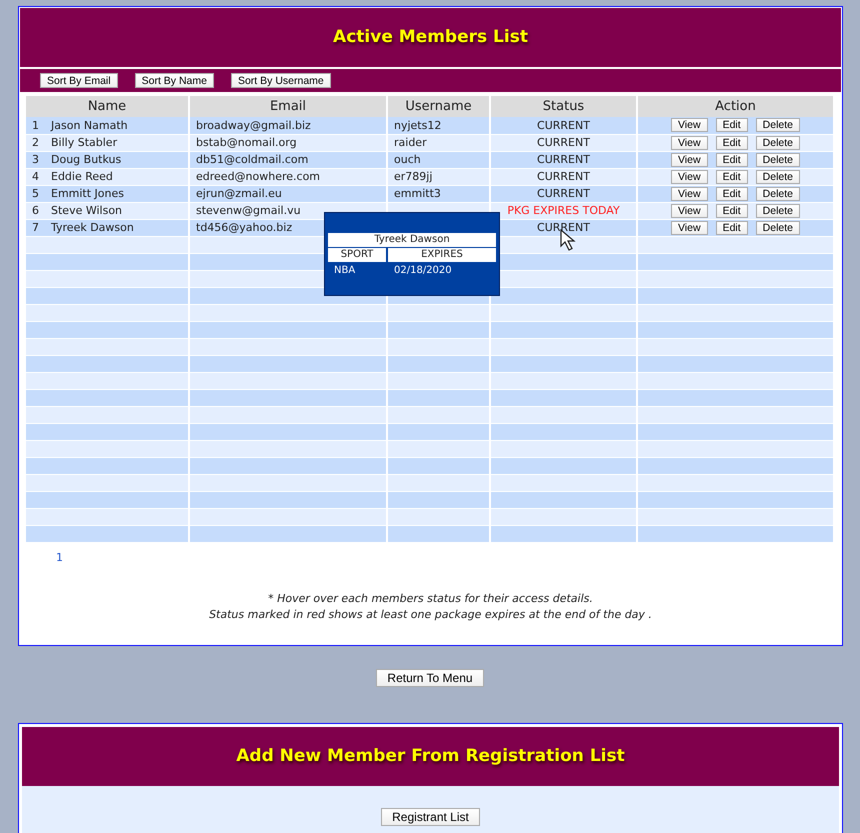 The height and width of the screenshot is (833, 860). I want to click on tooltip-column-header: EXPIRES, so click(442, 255).